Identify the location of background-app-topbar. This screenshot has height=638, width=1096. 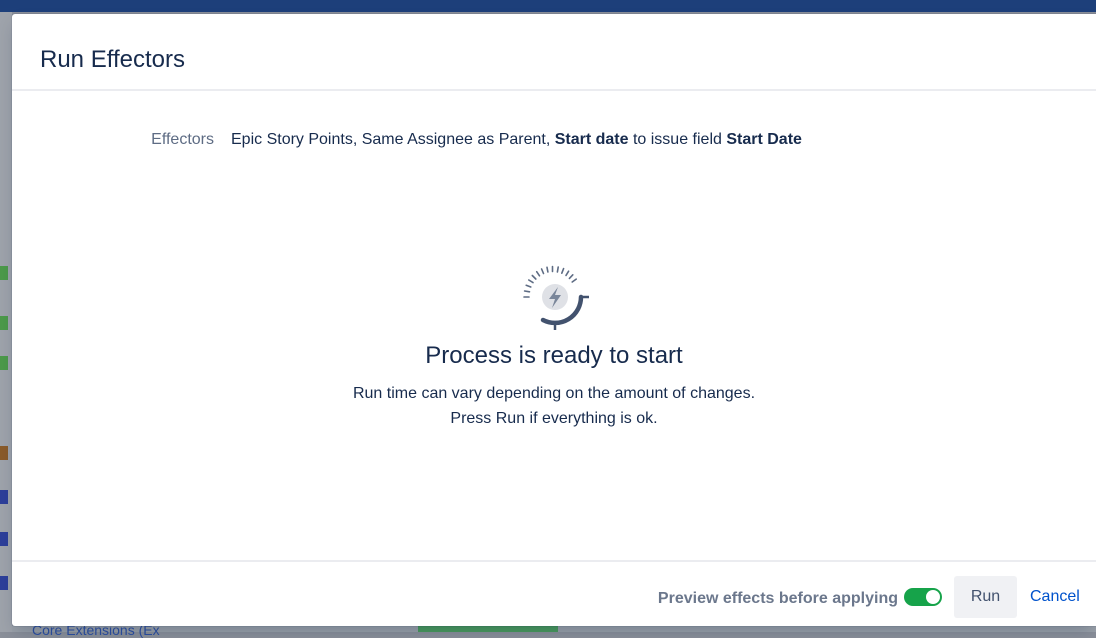
(548, 6).